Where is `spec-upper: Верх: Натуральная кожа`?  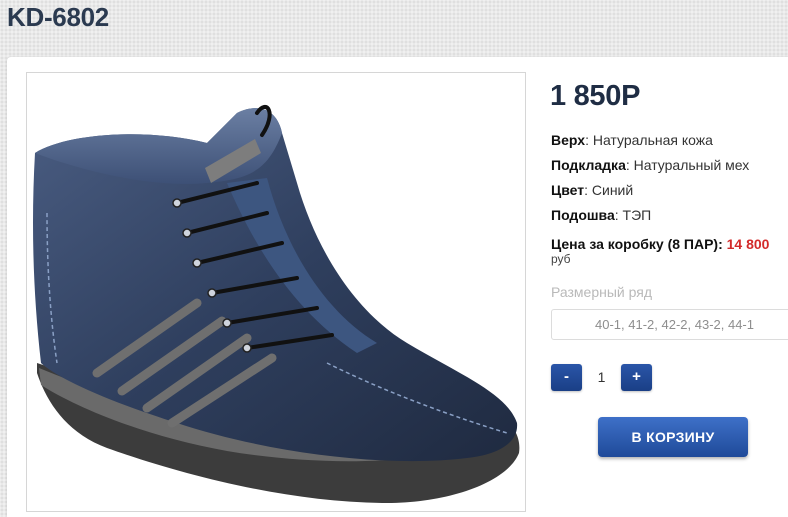 spec-upper: Верх: Натуральная кожа is located at coordinates (650, 143).